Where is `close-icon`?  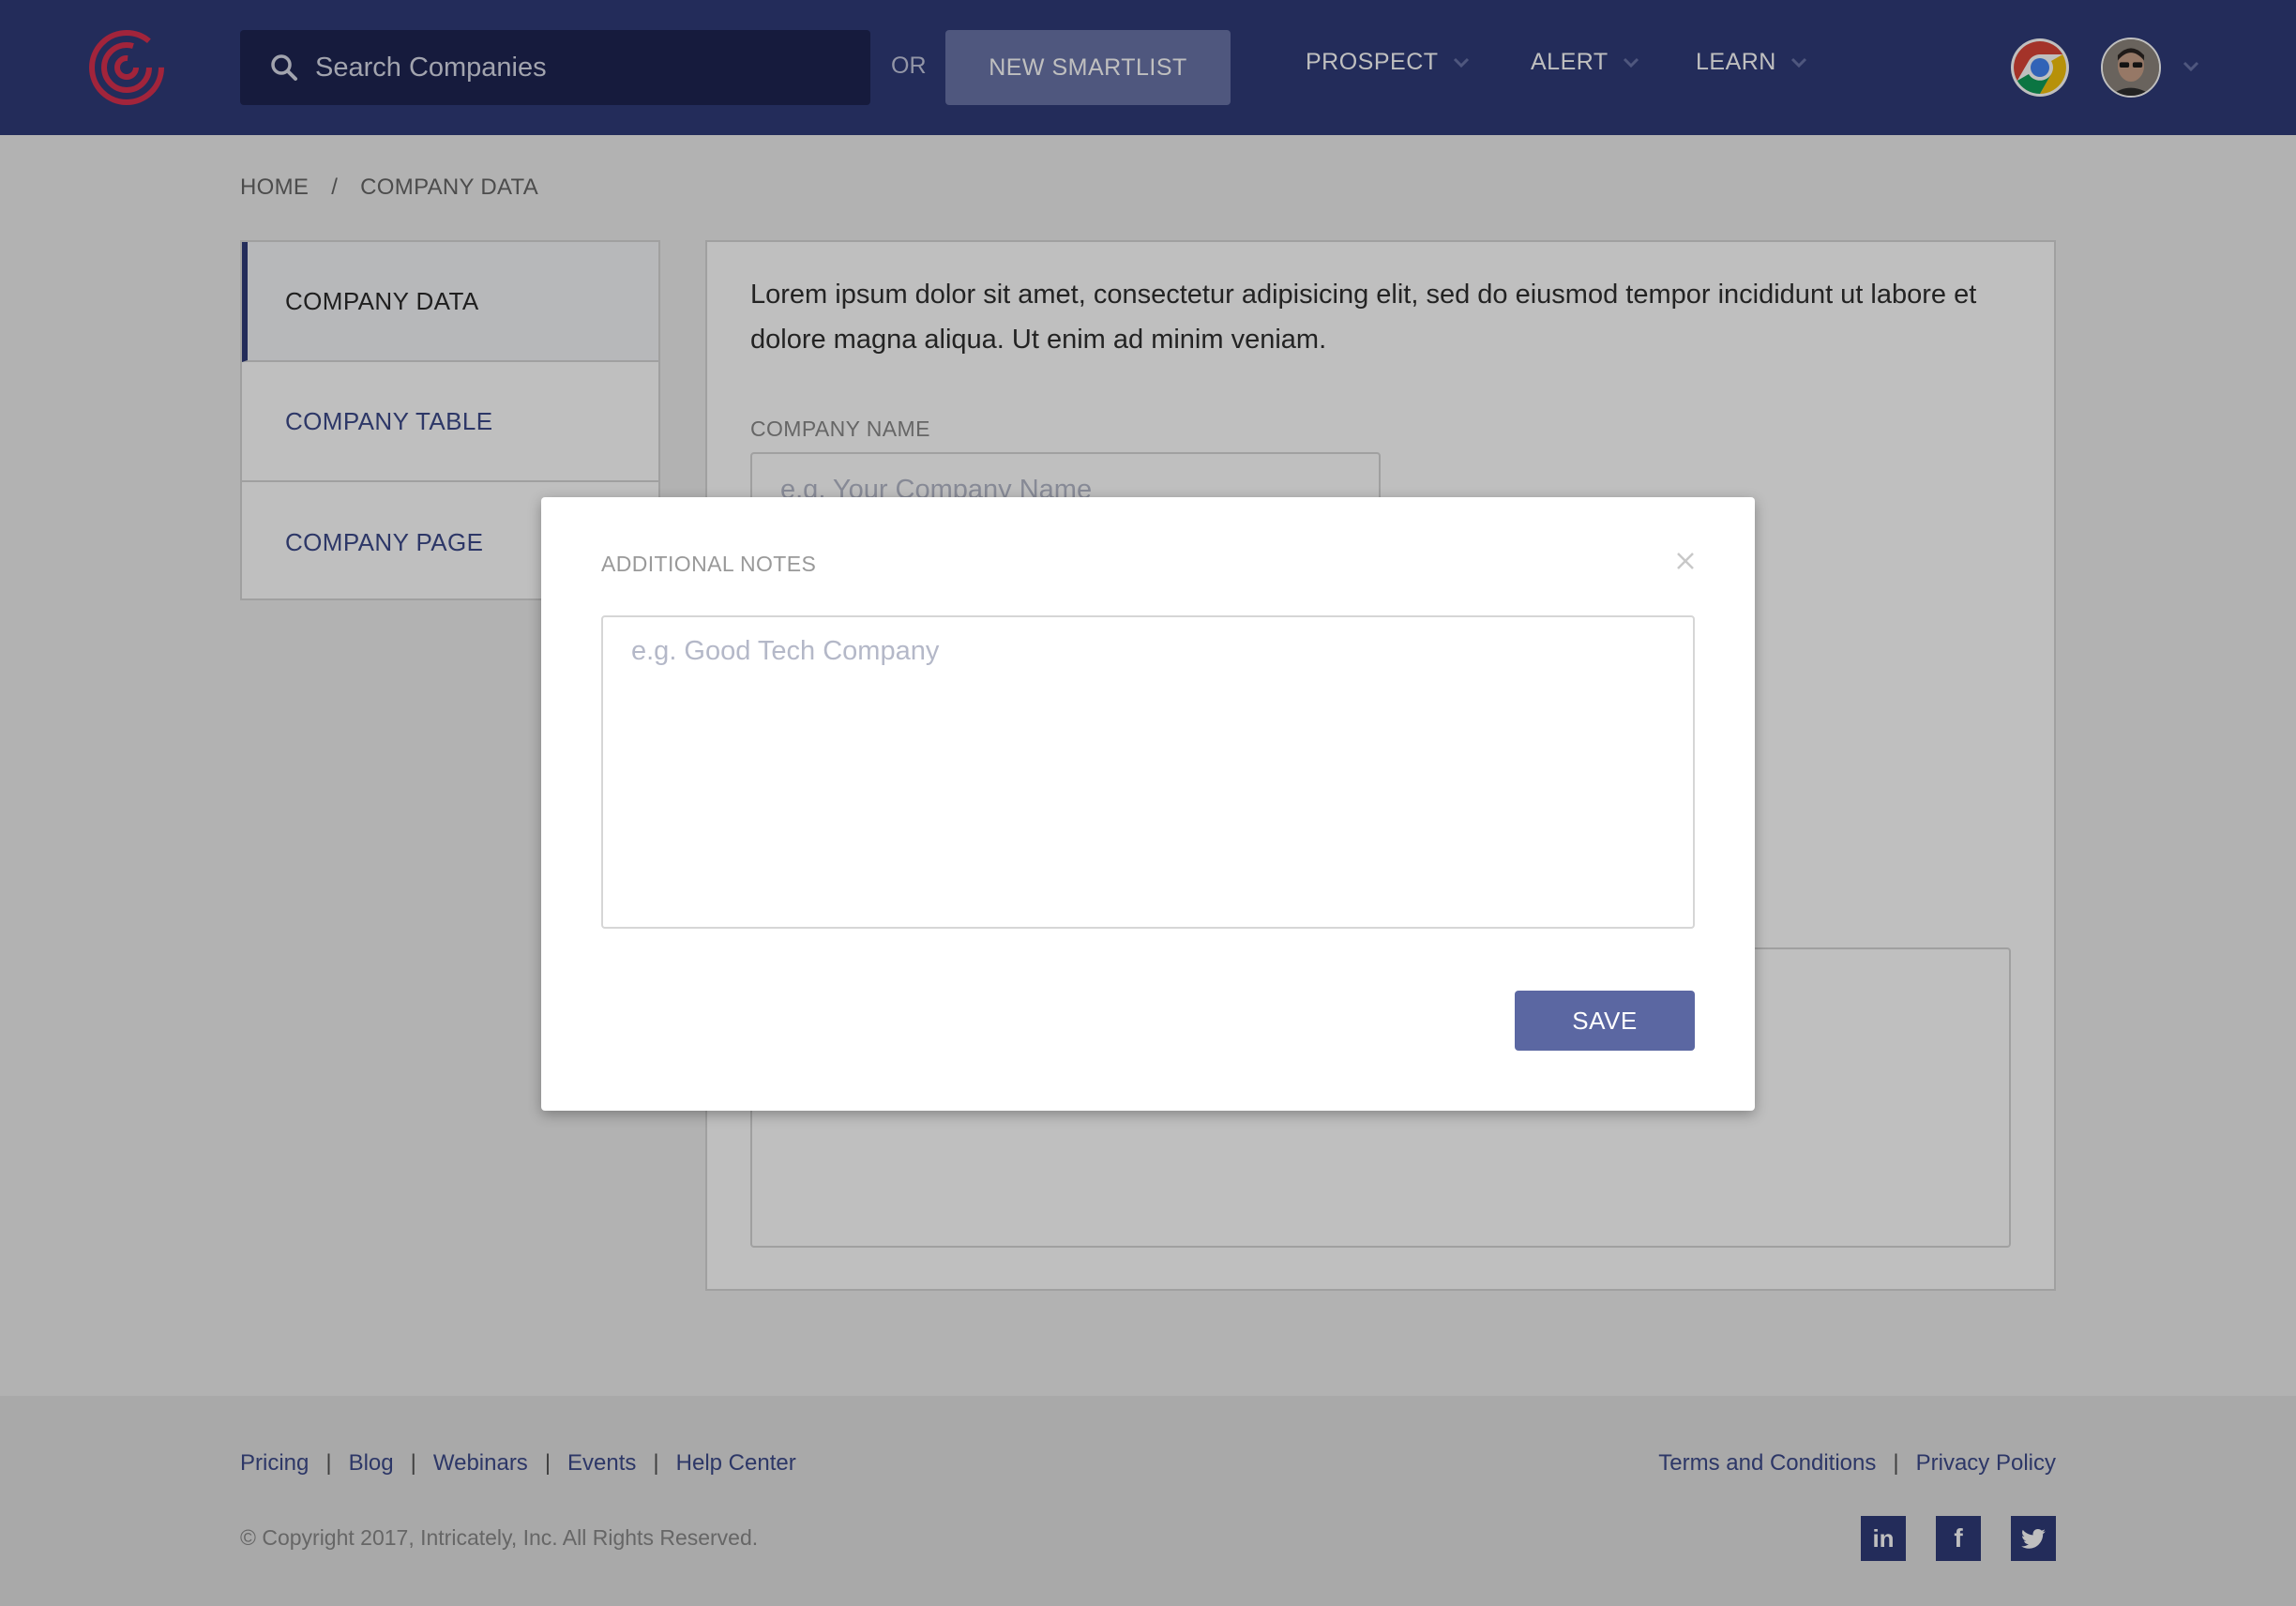
close-icon is located at coordinates (1685, 561).